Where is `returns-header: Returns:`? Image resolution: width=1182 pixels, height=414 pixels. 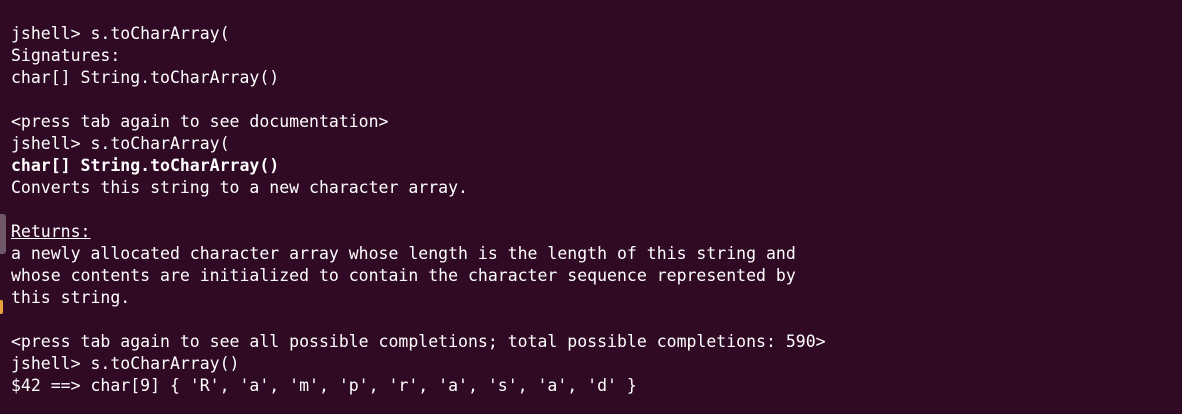 returns-header: Returns: is located at coordinates (51, 231).